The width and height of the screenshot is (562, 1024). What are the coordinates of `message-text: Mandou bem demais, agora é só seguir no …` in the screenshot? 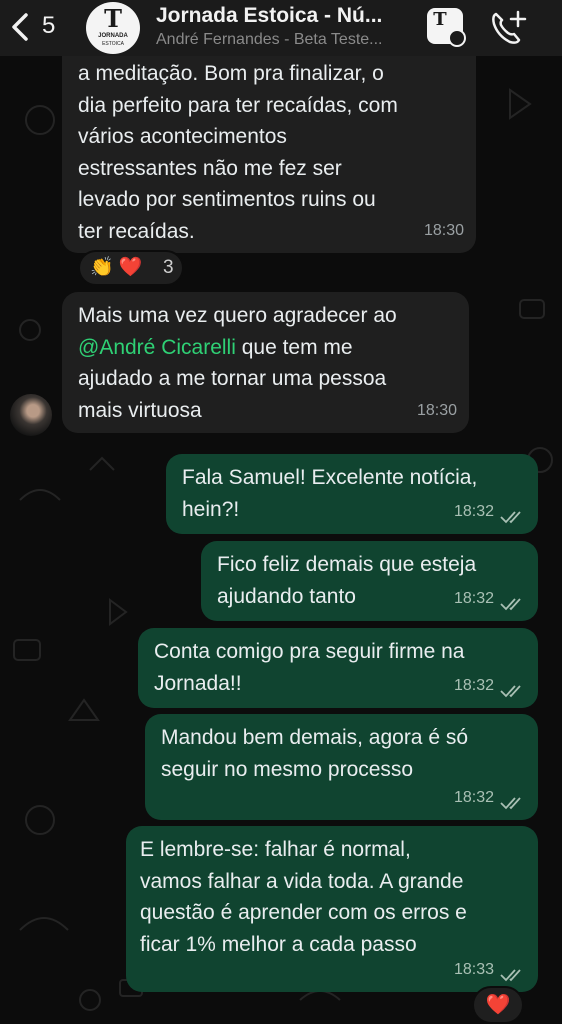 It's located at (315, 753).